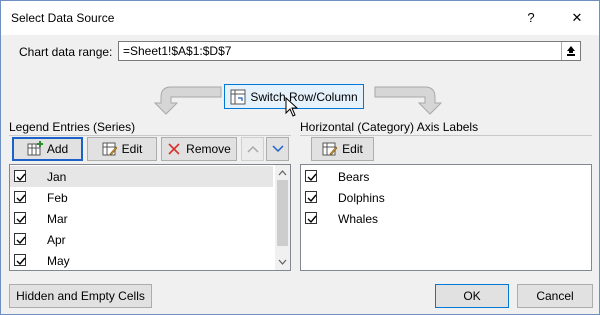 The image size is (600, 315). Describe the element at coordinates (57, 219) in the screenshot. I see `list-item-label: Mar` at that location.